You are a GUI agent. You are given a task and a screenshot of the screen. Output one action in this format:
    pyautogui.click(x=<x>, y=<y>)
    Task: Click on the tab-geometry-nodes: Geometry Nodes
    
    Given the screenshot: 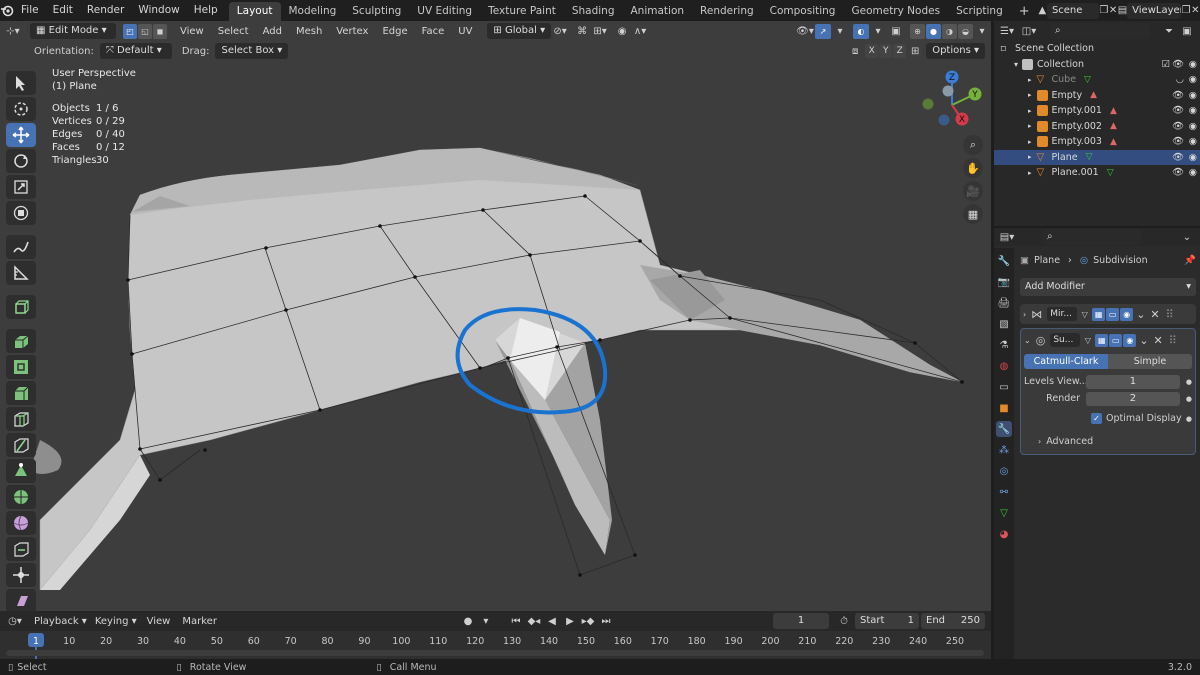 What is the action you would take?
    pyautogui.click(x=895, y=11)
    